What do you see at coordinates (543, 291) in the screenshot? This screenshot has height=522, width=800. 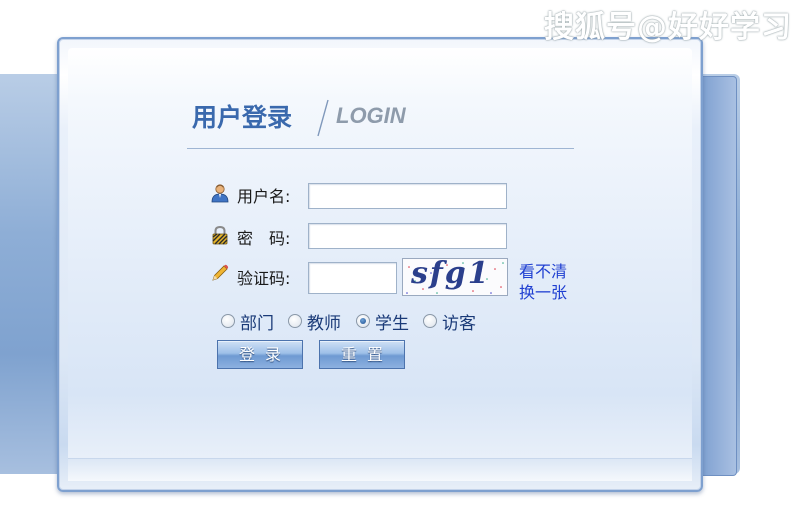 I see `refresh-captcha-link-line2: 换一张` at bounding box center [543, 291].